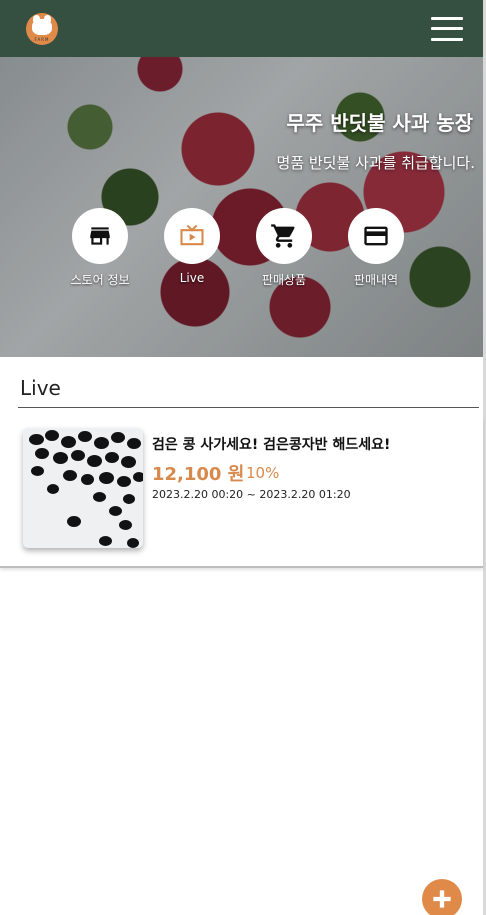 The image size is (486, 915). What do you see at coordinates (237, 248) in the screenshot?
I see `quick-links: 스토어 정보 Live 판매상품 판매내역` at bounding box center [237, 248].